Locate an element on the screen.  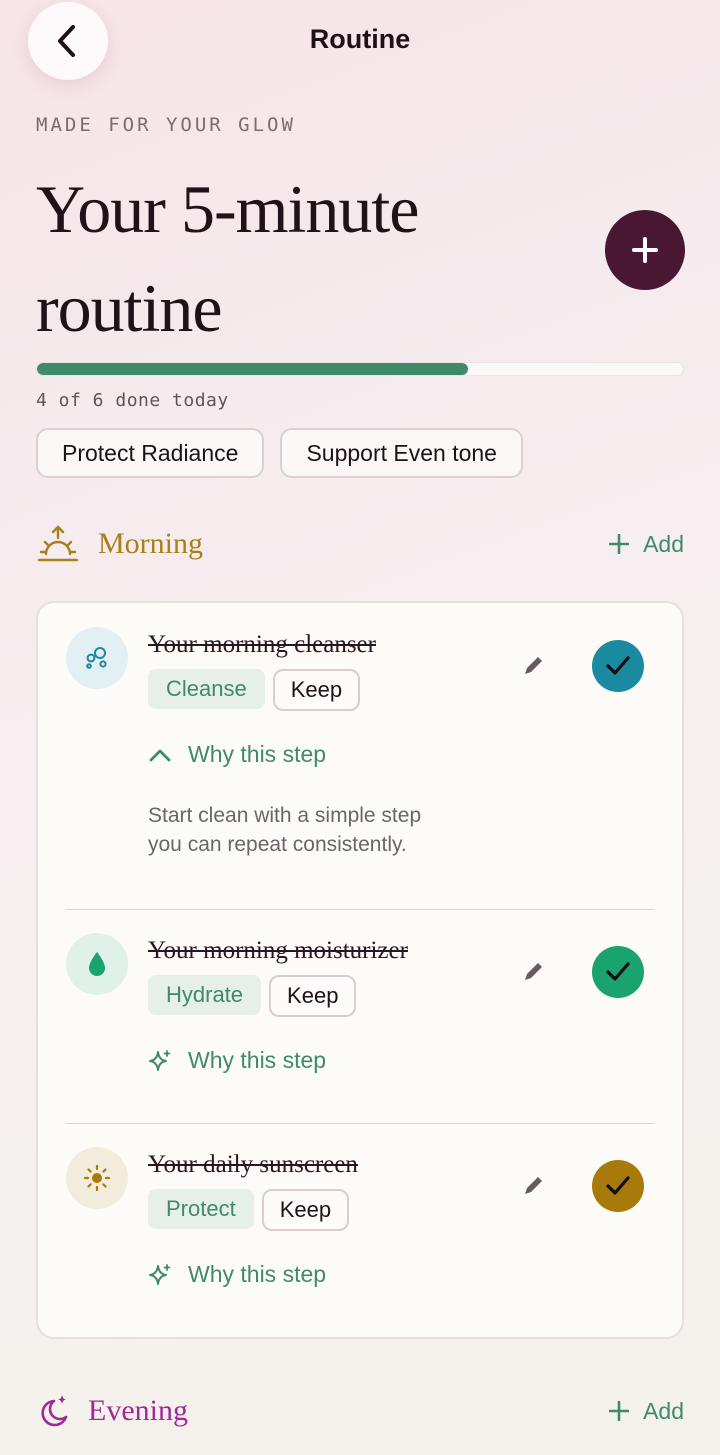
add-step-button is located at coordinates (645, 250).